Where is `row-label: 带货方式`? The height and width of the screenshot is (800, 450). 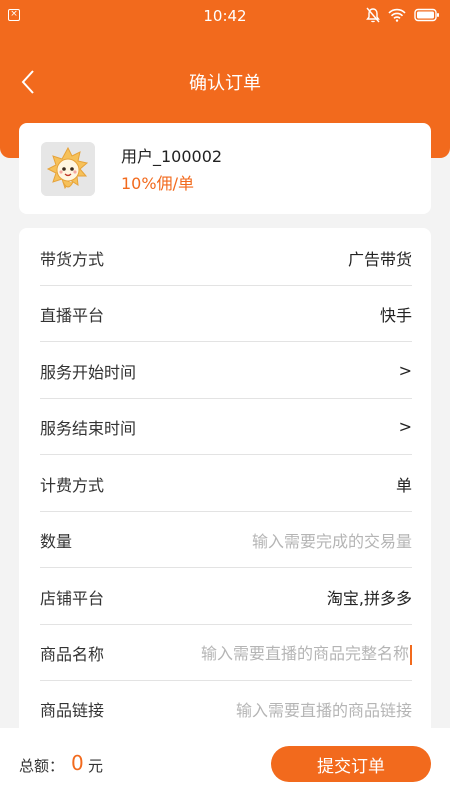
row-label: 带货方式 is located at coordinates (72, 259).